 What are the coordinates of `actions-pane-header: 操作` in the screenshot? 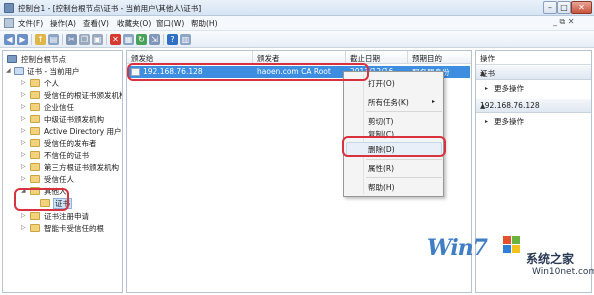 It's located at (533, 58).